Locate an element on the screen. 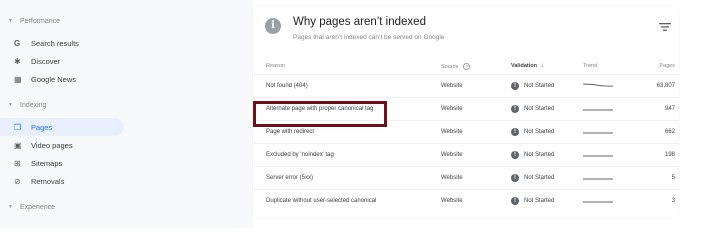 The width and height of the screenshot is (705, 240). section-label: Indexing is located at coordinates (33, 105).